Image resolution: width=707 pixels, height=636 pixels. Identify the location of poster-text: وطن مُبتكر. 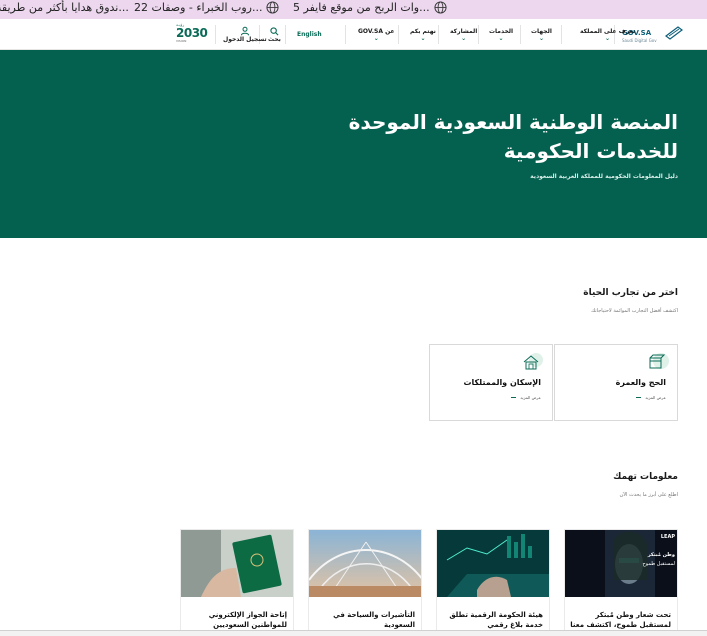
(661, 555).